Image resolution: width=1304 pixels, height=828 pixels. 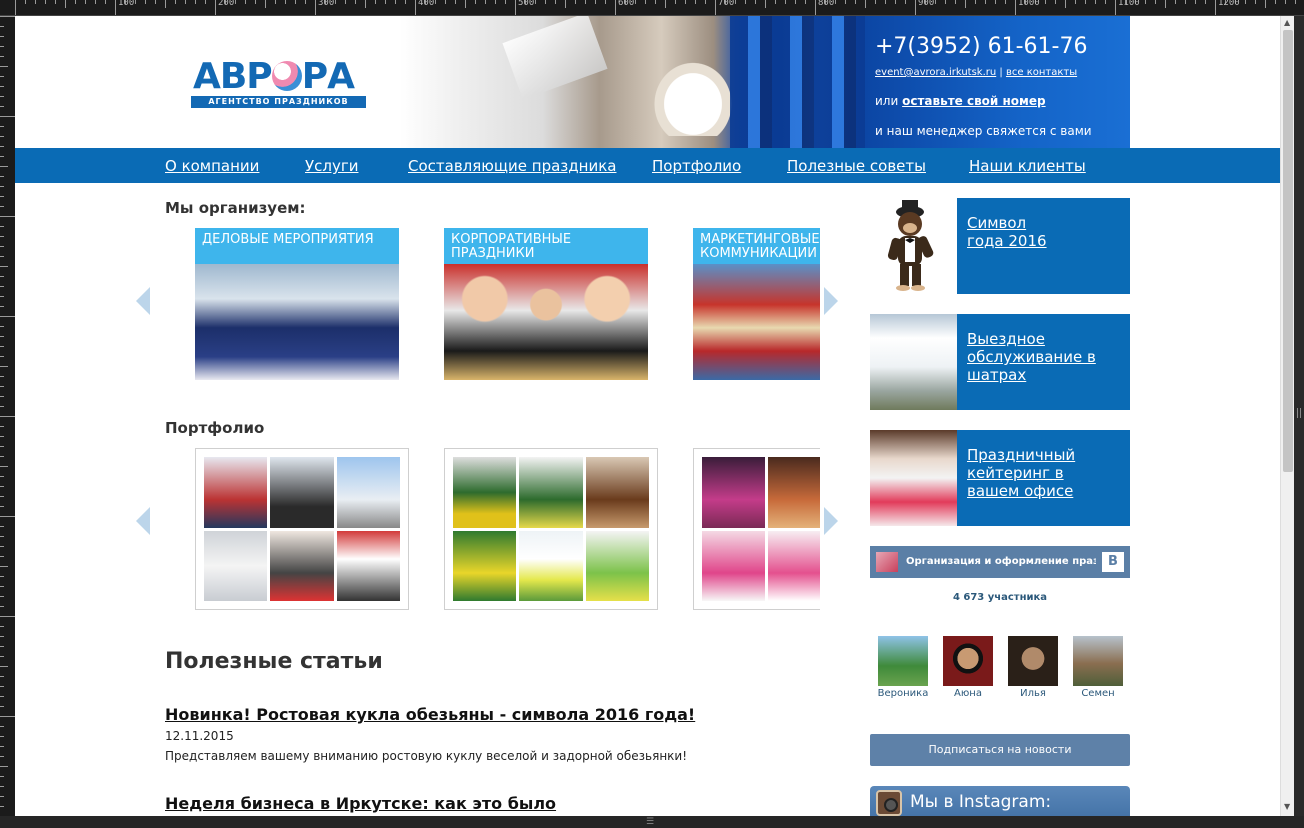 I want to click on vk-widget-header: Организация и оформление праздников B, so click(x=1000, y=562).